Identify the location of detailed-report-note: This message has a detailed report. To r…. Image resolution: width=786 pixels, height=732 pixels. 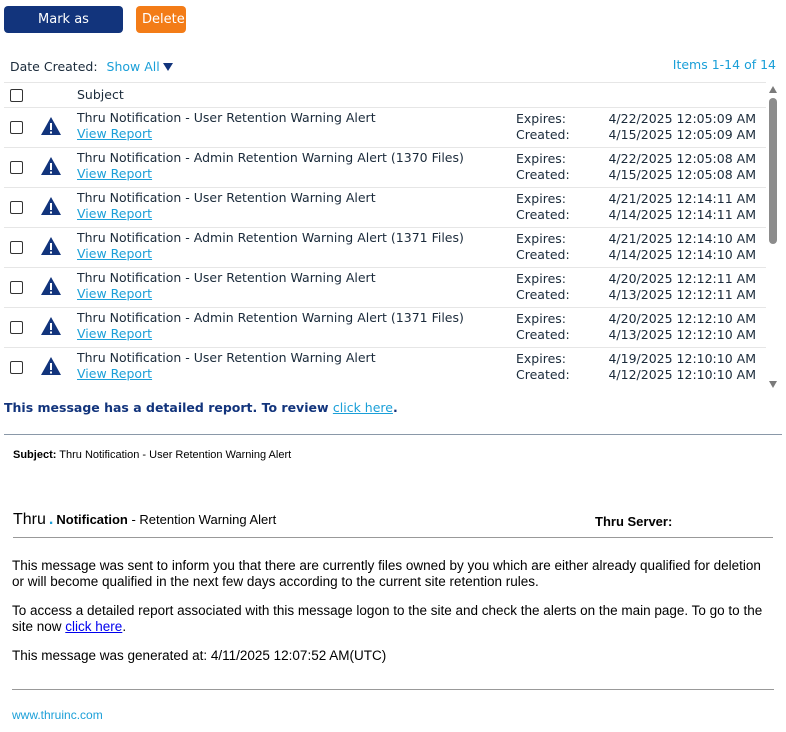
(201, 407).